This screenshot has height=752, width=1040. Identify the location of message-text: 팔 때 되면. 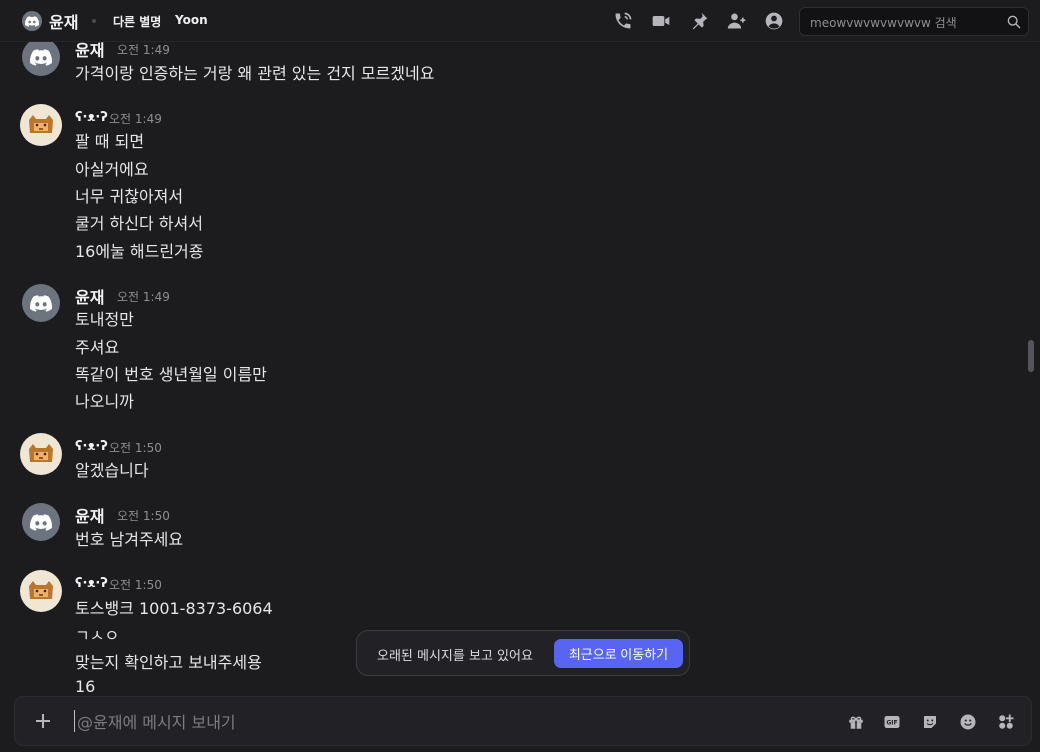
(110, 141).